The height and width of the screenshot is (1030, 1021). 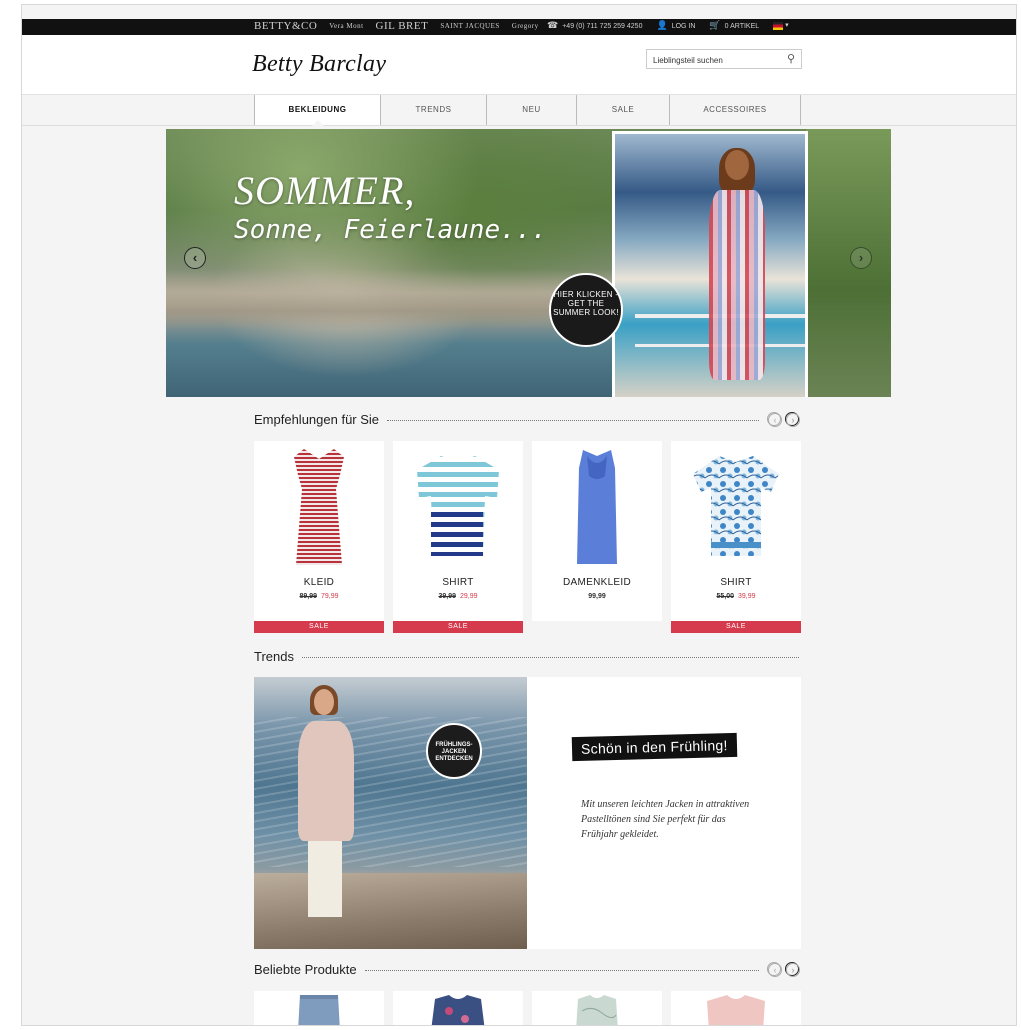 What do you see at coordinates (469, 26) in the screenshot?
I see `brand-link-saint-jacques: SAINT JACQUES` at bounding box center [469, 26].